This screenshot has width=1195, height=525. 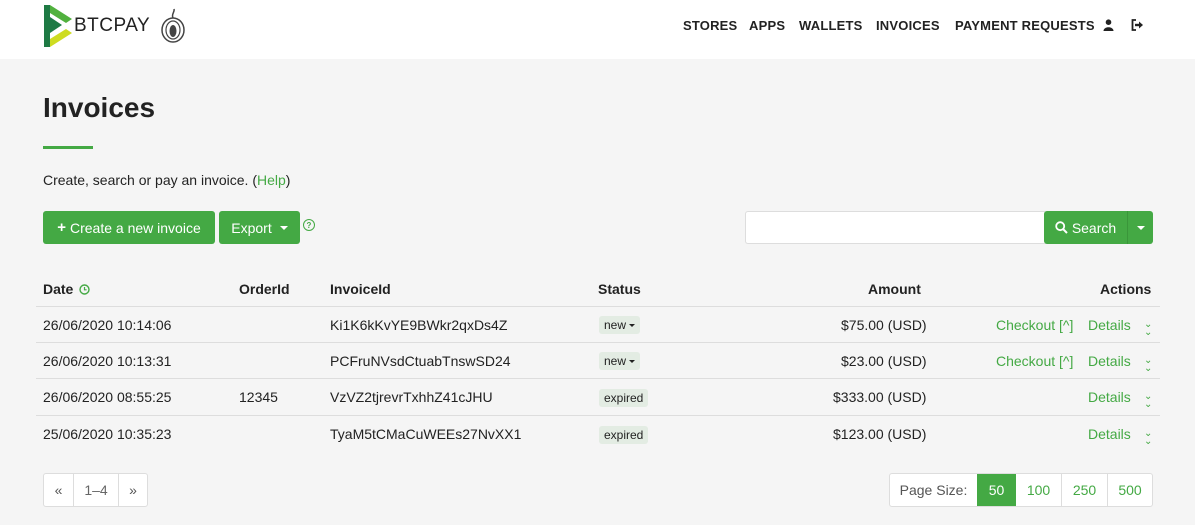 I want to click on create-invoice-button: + Create a new invoice, so click(x=129, y=227).